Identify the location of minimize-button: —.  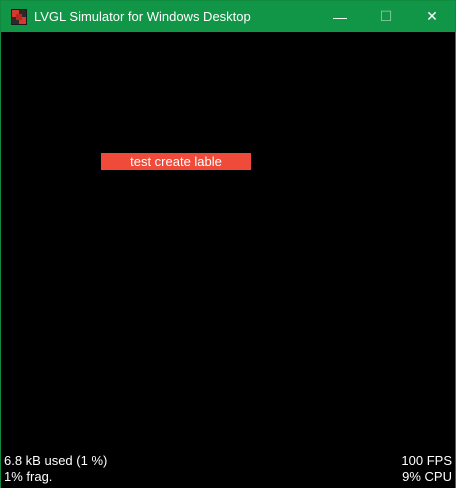
(340, 16).